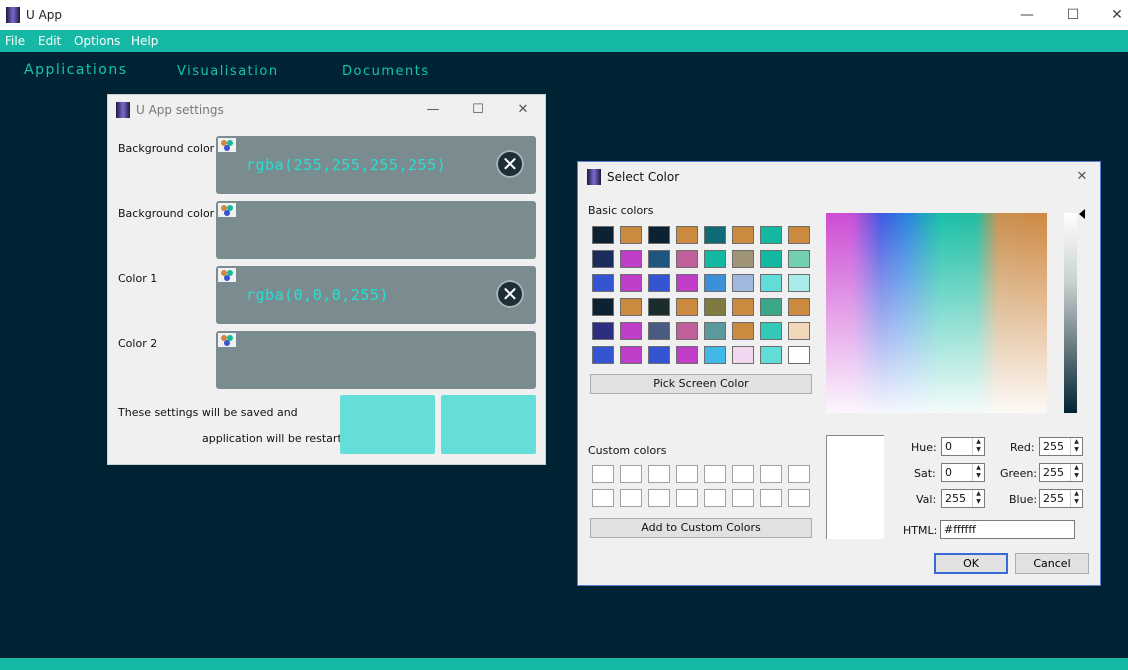  What do you see at coordinates (701, 384) in the screenshot?
I see `pick-screen-color-button: Pick Screen Color` at bounding box center [701, 384].